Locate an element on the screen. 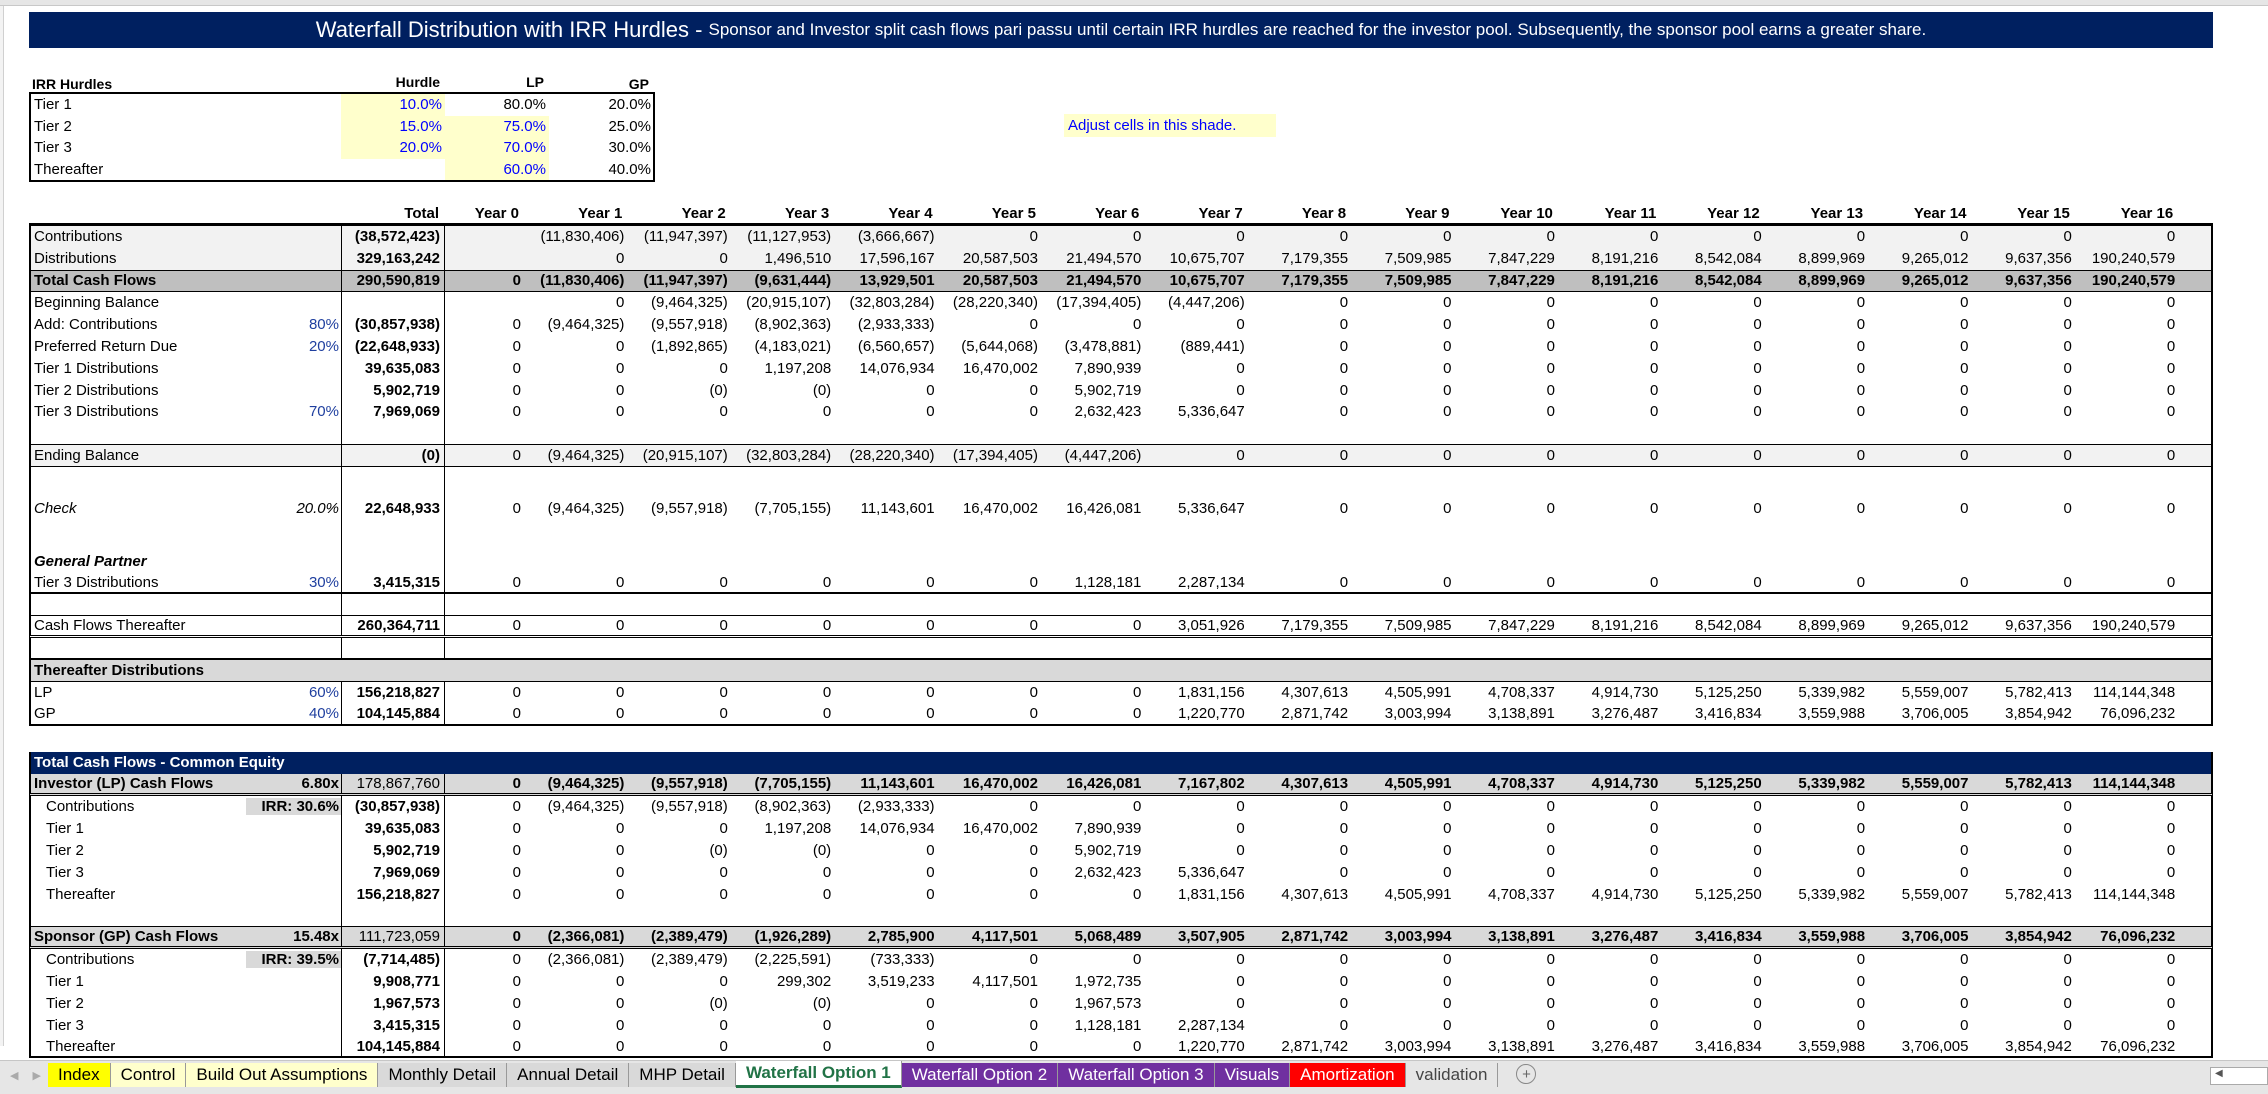 The height and width of the screenshot is (1094, 2268). year-cell: 1,967,573 is located at coordinates (1093, 1003).